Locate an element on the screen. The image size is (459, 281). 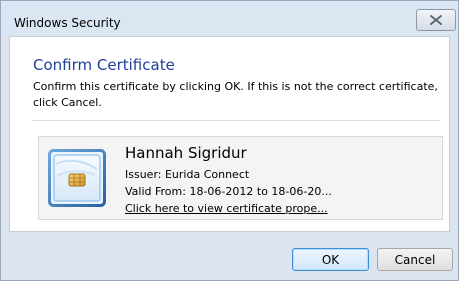
window-title: Windows Security is located at coordinates (67, 23).